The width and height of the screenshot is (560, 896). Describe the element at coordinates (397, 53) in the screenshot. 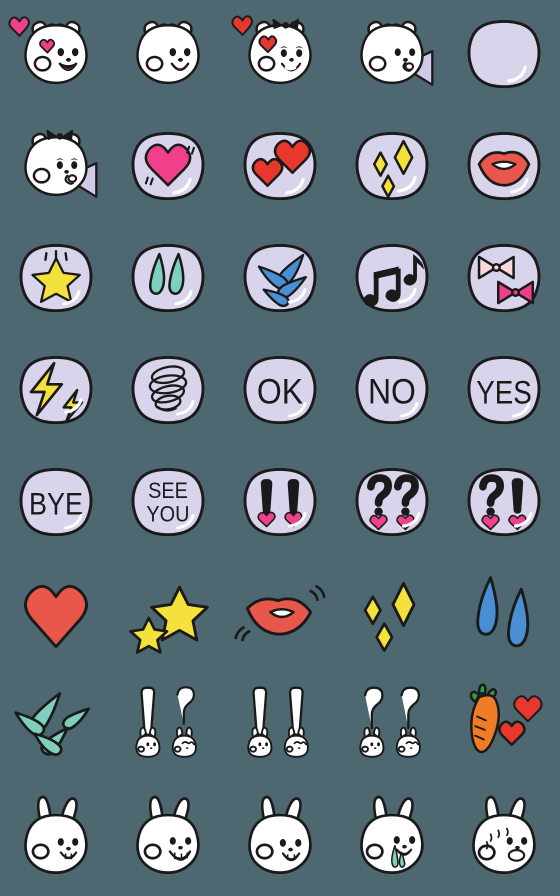

I see `bear-party-horn-icon` at that location.